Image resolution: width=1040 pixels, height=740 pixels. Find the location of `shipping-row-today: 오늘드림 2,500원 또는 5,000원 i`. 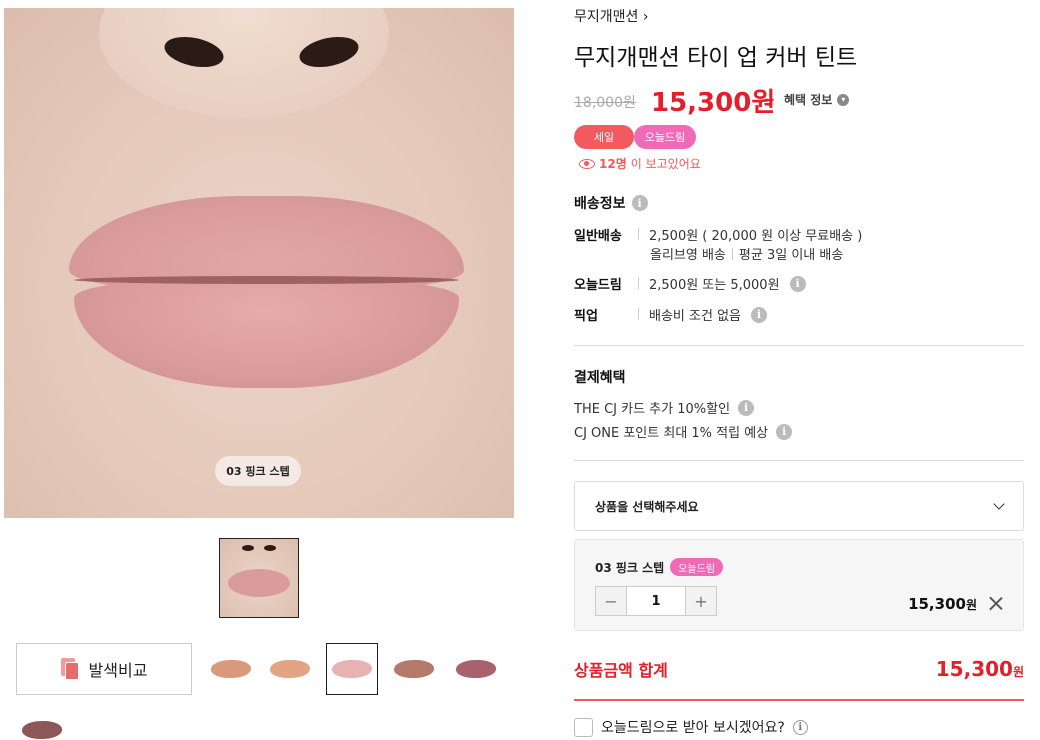

shipping-row-today: 오늘드림 2,500원 또는 5,000원 i is located at coordinates (690, 283).